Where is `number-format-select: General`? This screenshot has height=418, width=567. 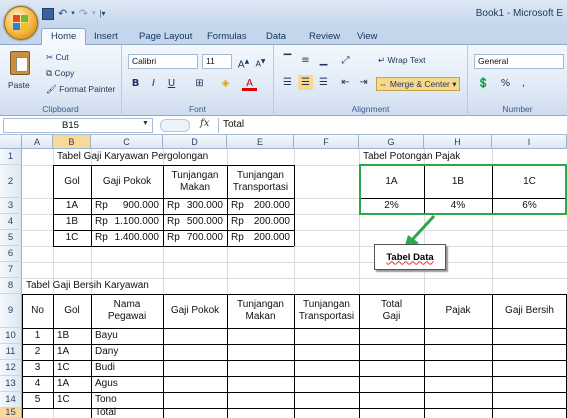
number-format-select: General is located at coordinates (519, 61).